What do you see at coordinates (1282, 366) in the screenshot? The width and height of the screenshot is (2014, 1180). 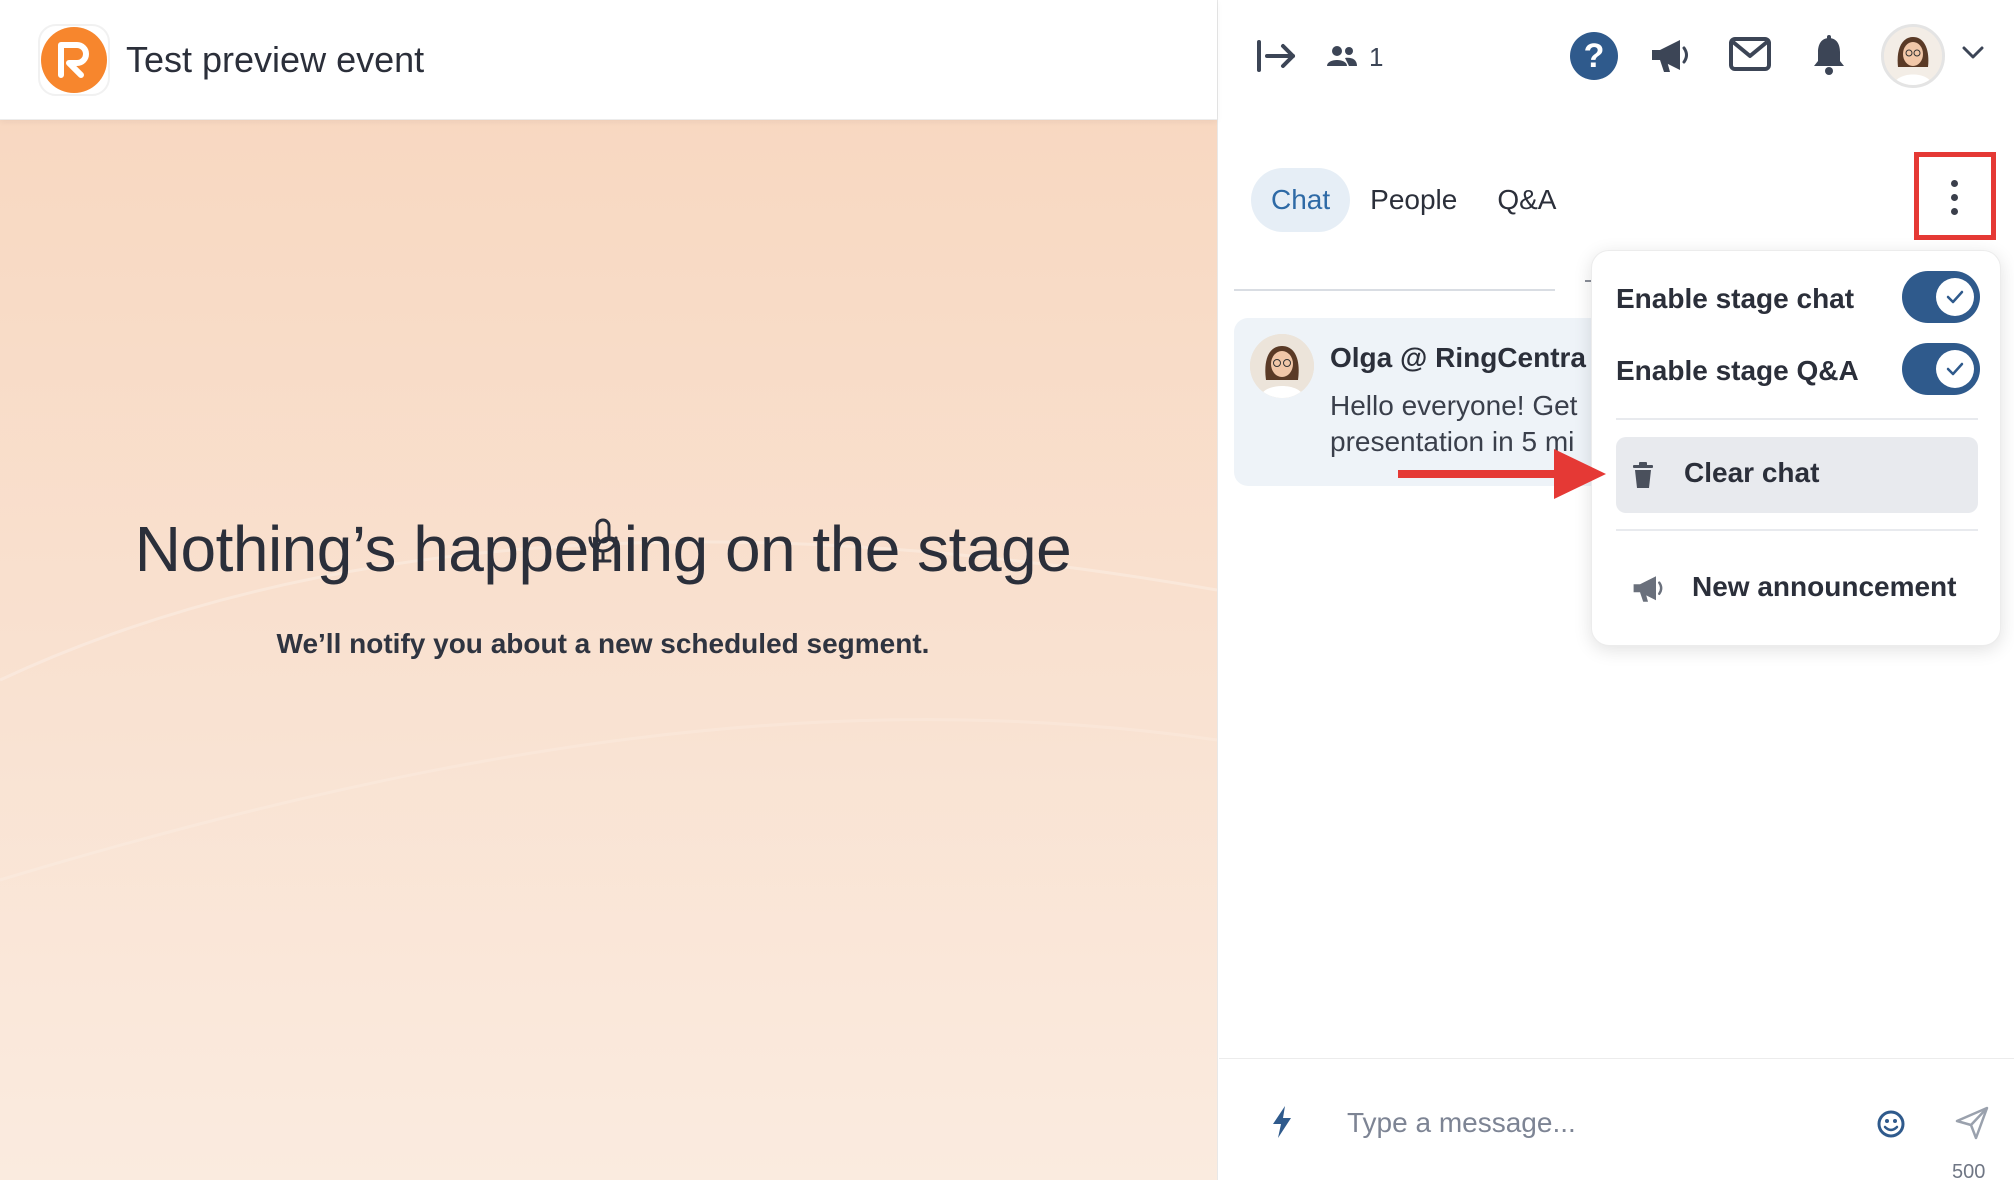 I see `message-avatar` at bounding box center [1282, 366].